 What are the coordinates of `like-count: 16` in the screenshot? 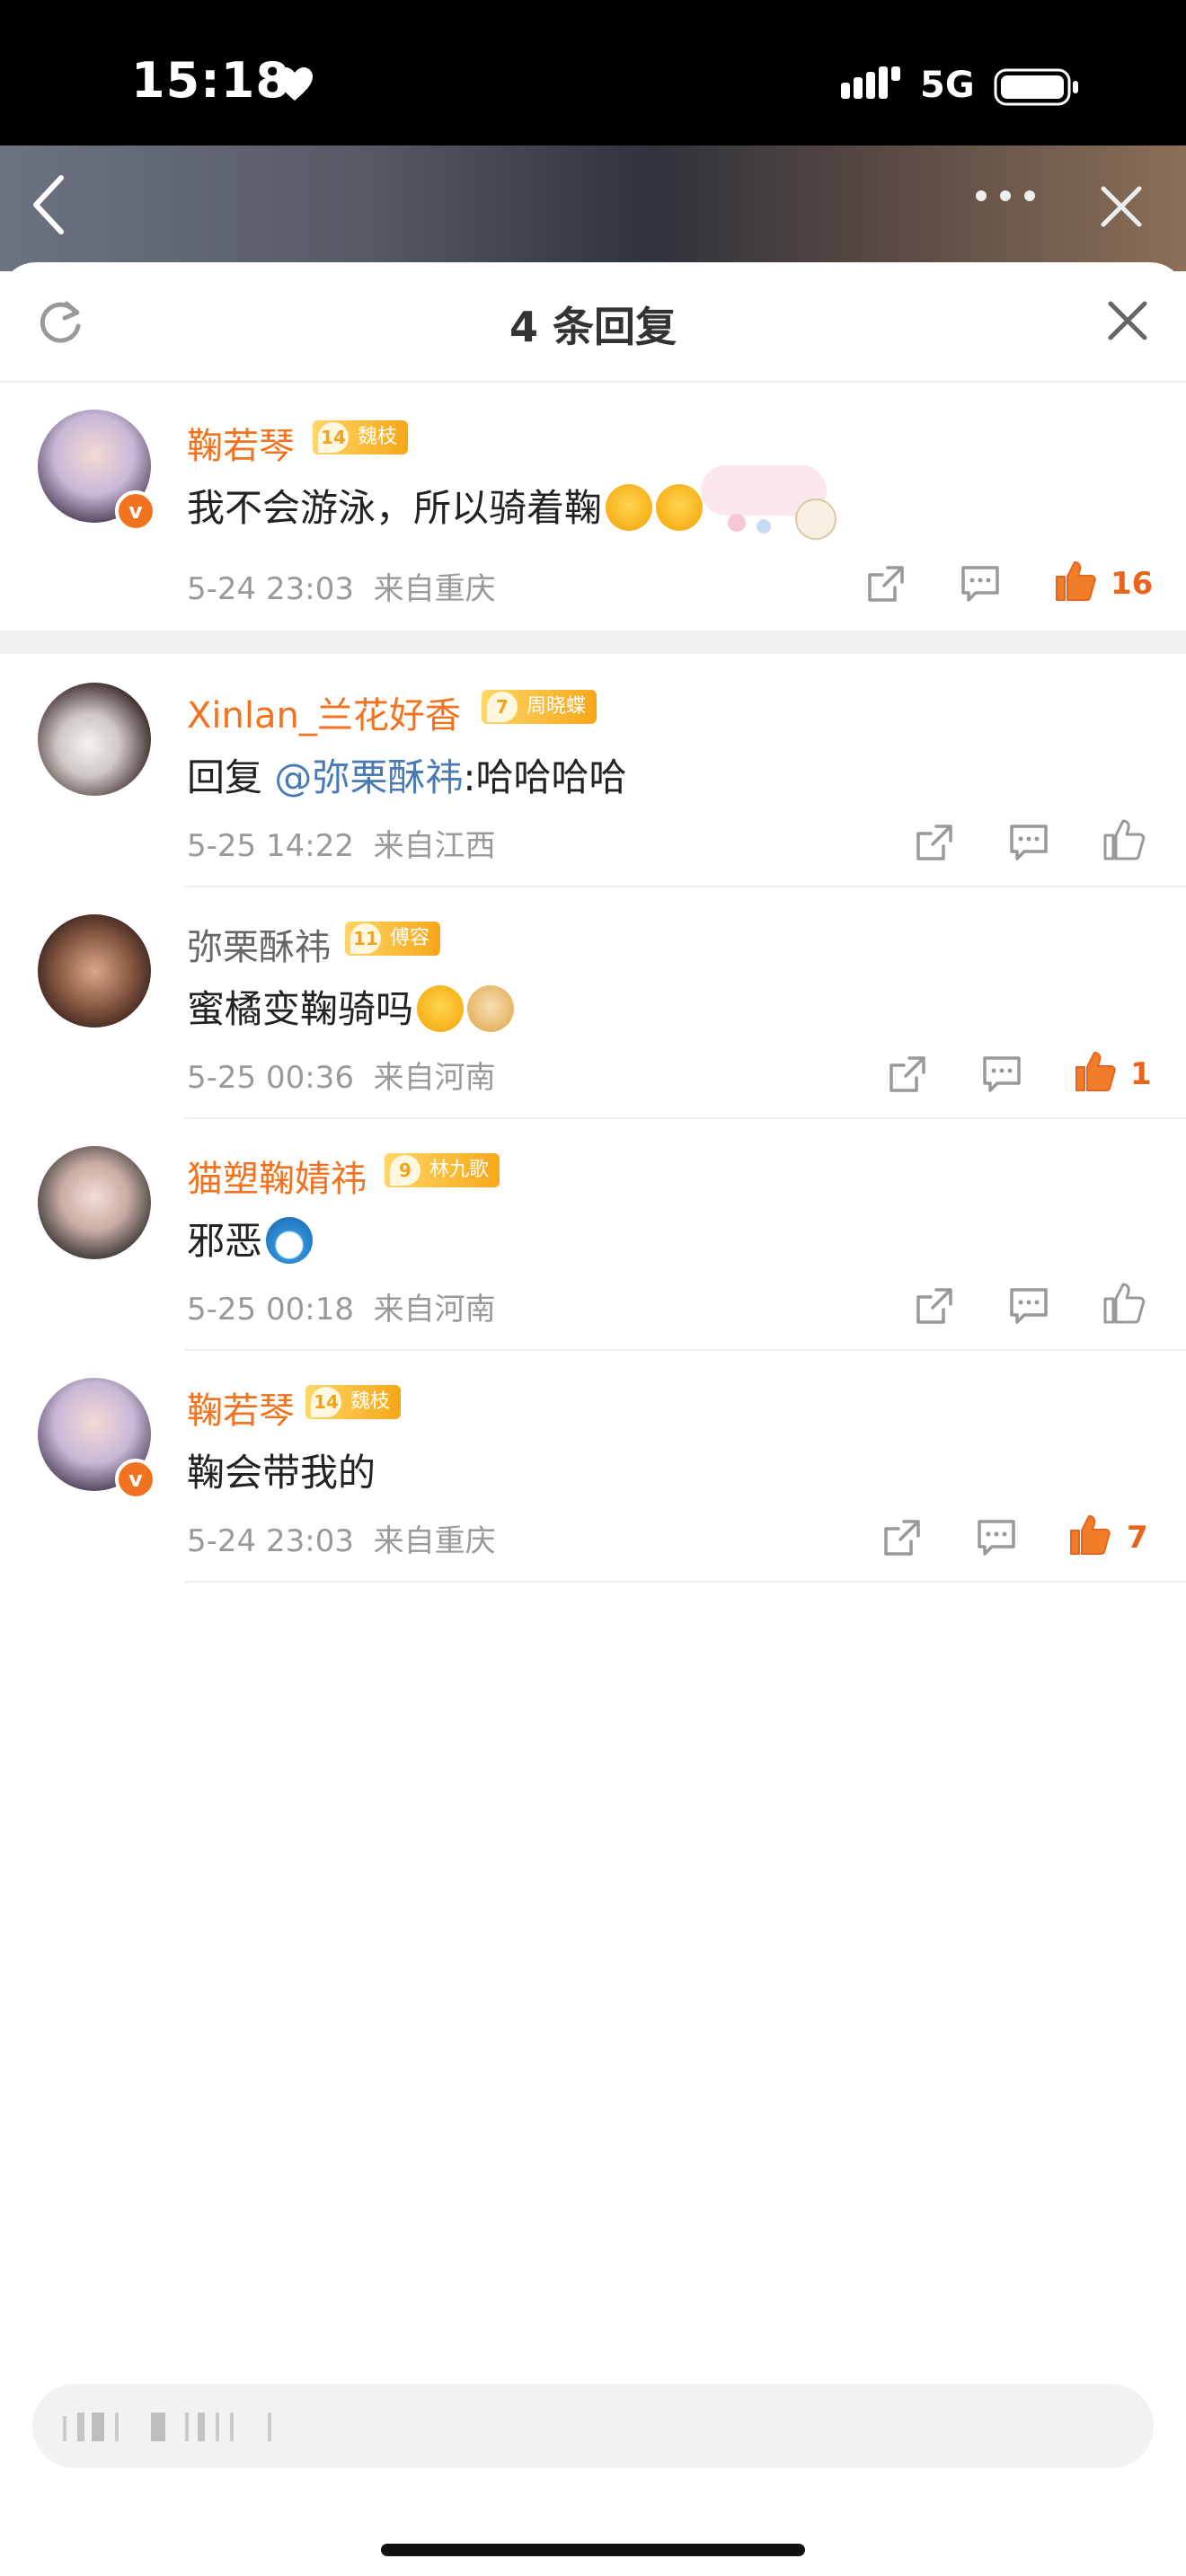 It's located at (1132, 584).